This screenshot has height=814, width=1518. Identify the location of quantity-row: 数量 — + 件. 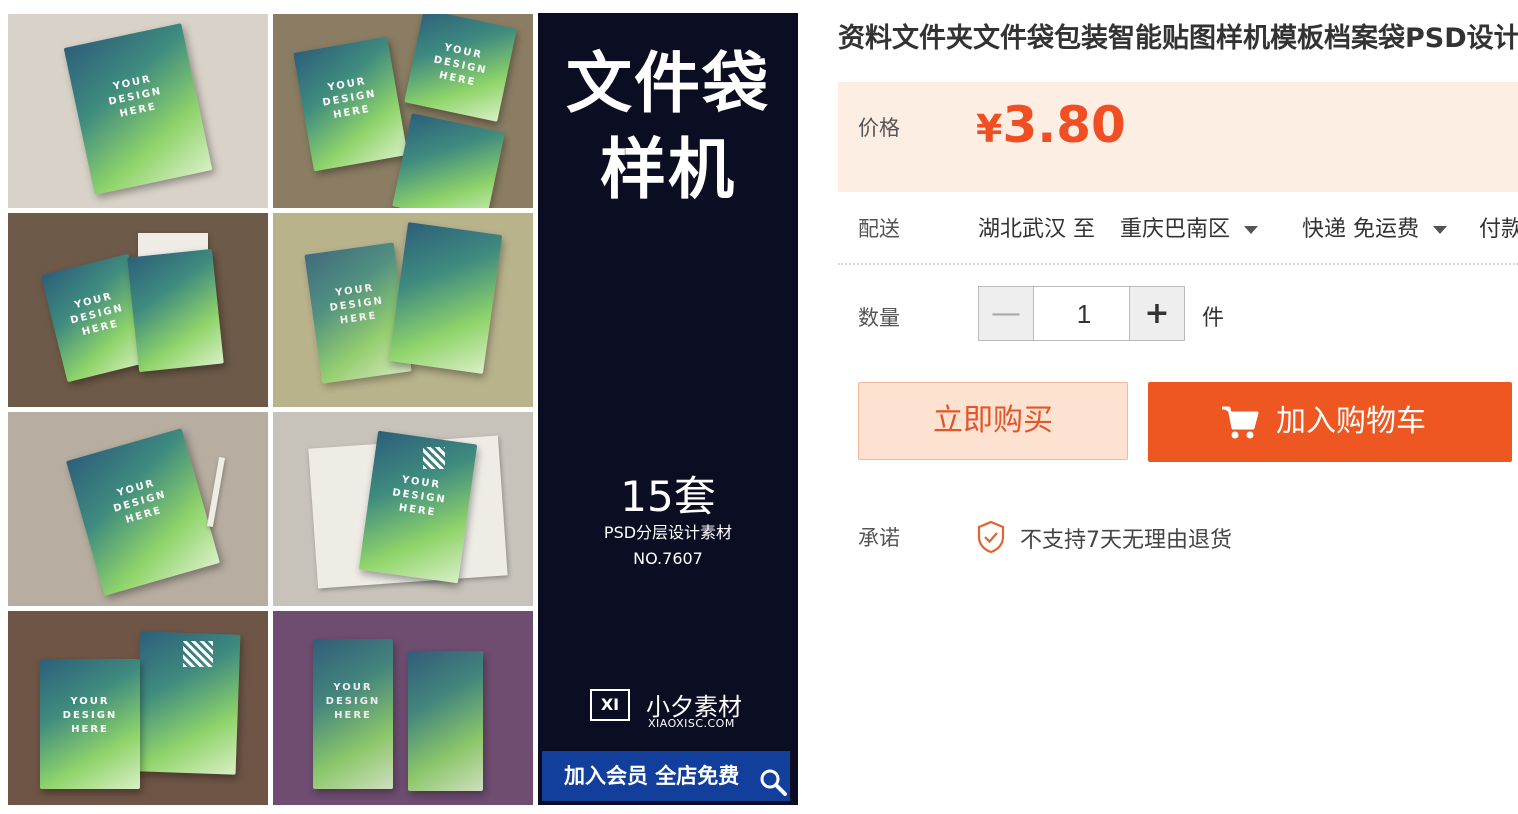
(1178, 314).